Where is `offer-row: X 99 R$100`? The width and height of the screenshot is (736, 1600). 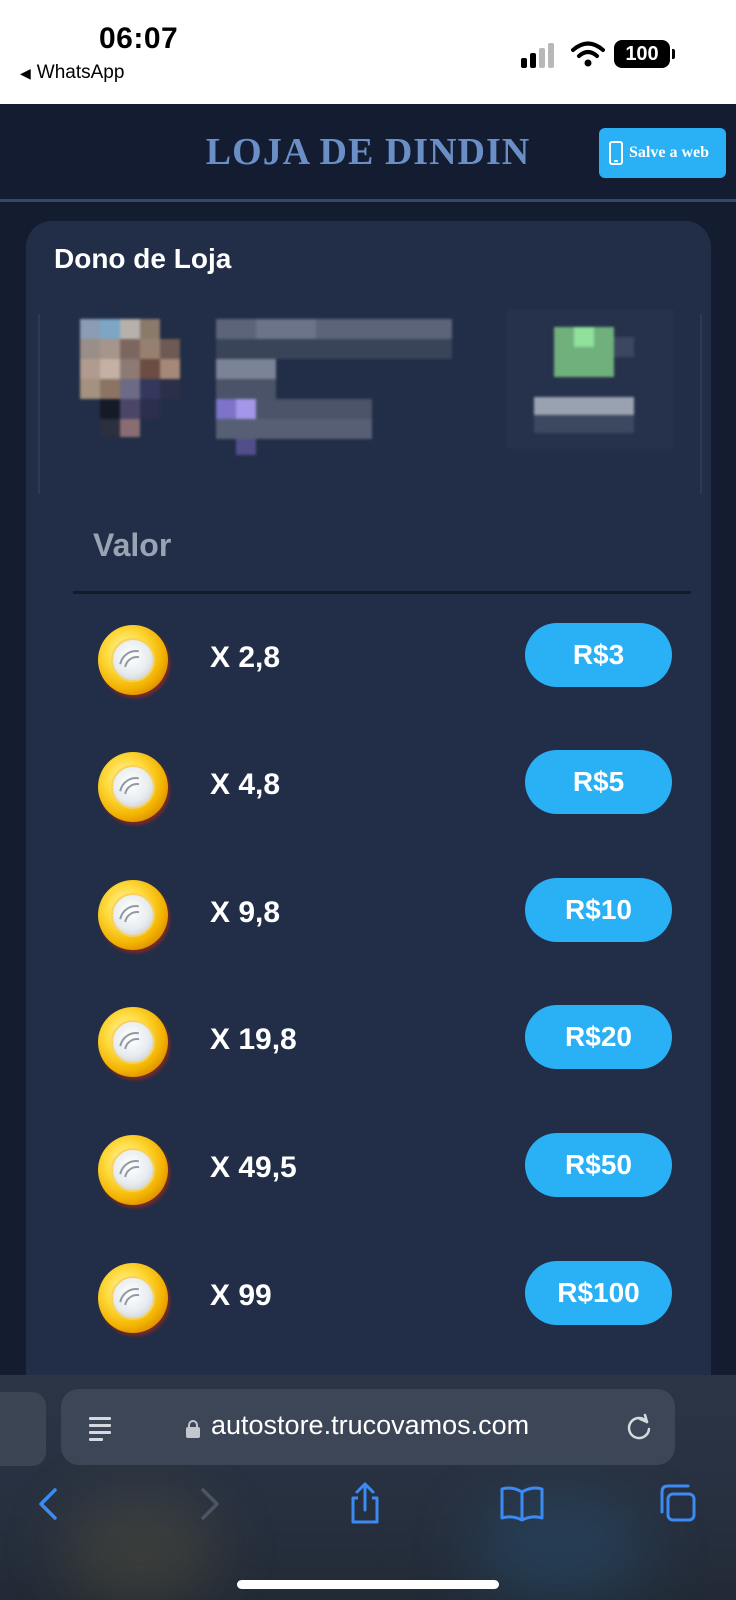 offer-row: X 99 R$100 is located at coordinates (368, 1299).